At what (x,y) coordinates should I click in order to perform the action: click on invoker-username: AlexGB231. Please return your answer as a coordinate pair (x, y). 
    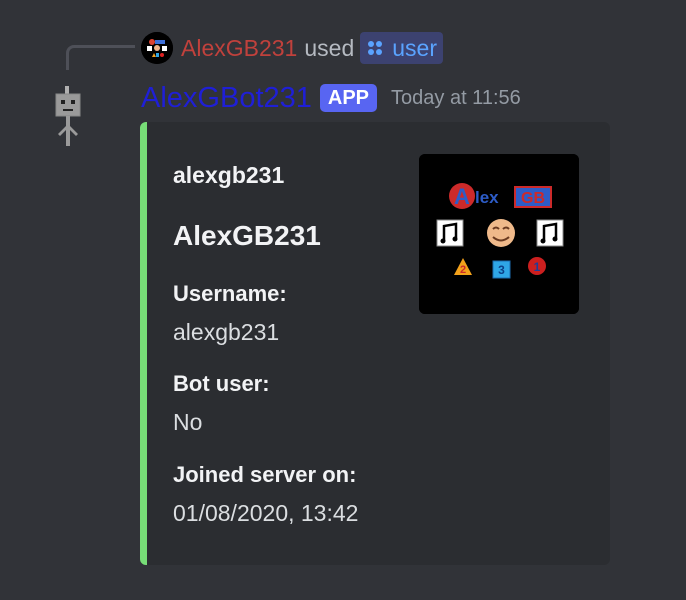
    Looking at the image, I should click on (239, 48).